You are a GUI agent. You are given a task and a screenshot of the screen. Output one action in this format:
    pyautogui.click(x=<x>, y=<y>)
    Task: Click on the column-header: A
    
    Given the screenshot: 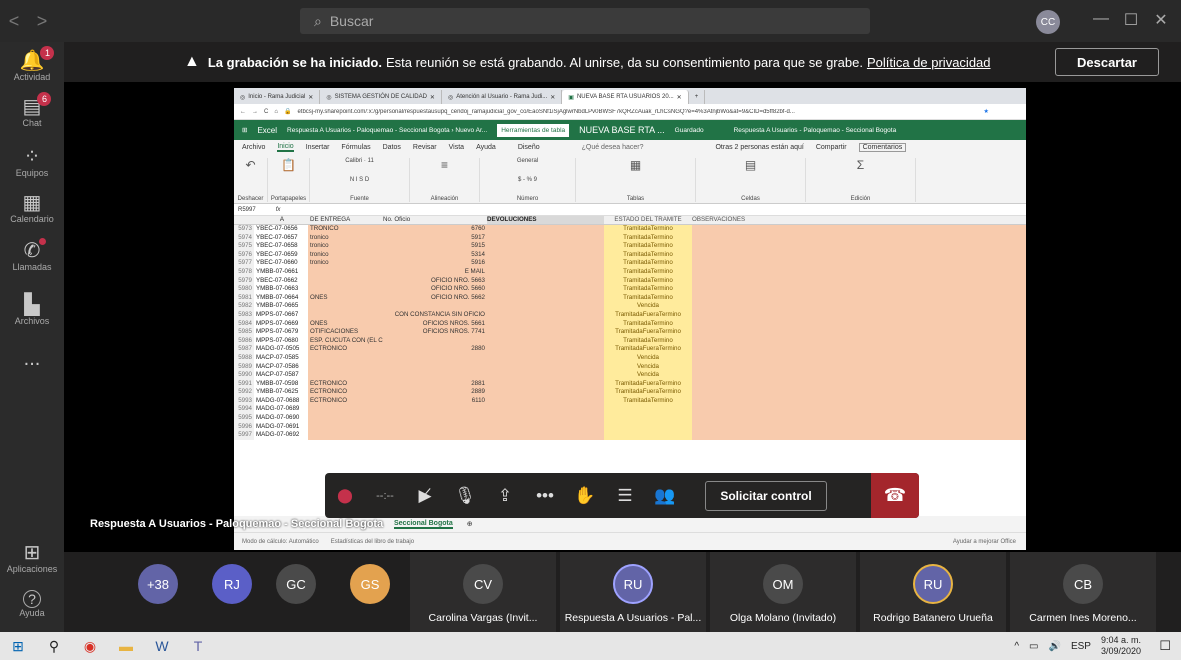 What is the action you would take?
    pyautogui.click(x=281, y=220)
    